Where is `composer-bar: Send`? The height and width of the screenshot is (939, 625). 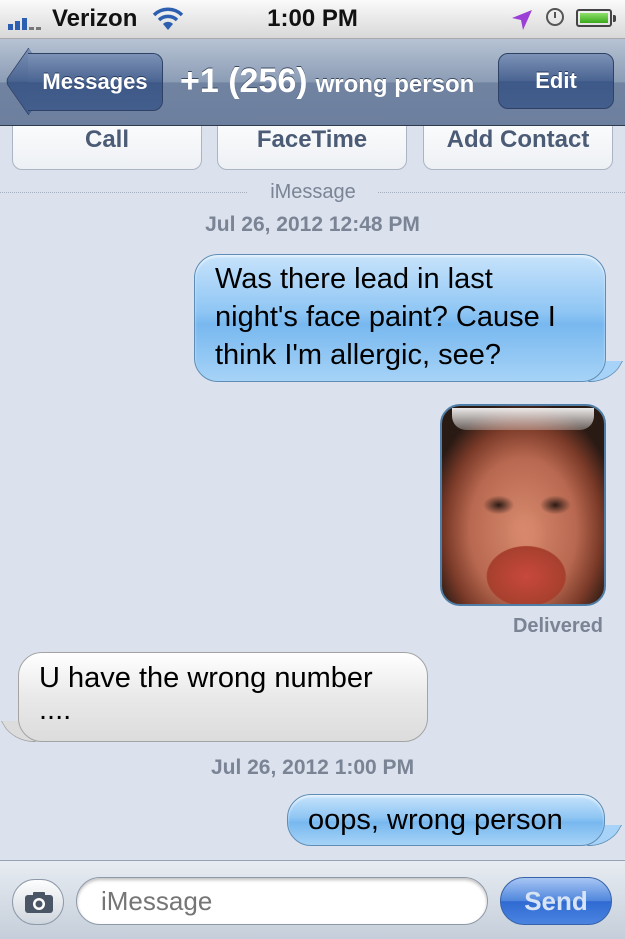
composer-bar: Send is located at coordinates (312, 899).